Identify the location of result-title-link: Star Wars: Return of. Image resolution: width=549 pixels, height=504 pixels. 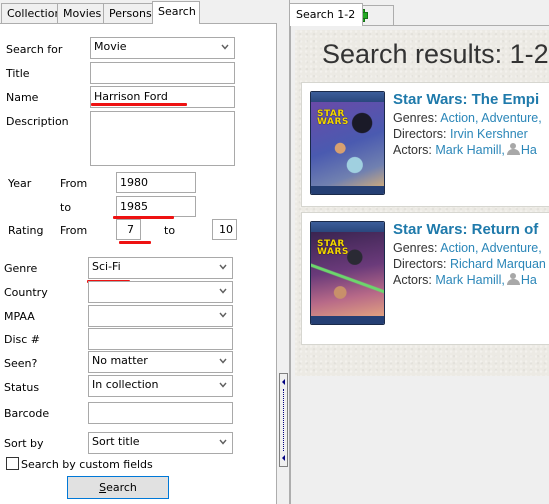
(471, 230).